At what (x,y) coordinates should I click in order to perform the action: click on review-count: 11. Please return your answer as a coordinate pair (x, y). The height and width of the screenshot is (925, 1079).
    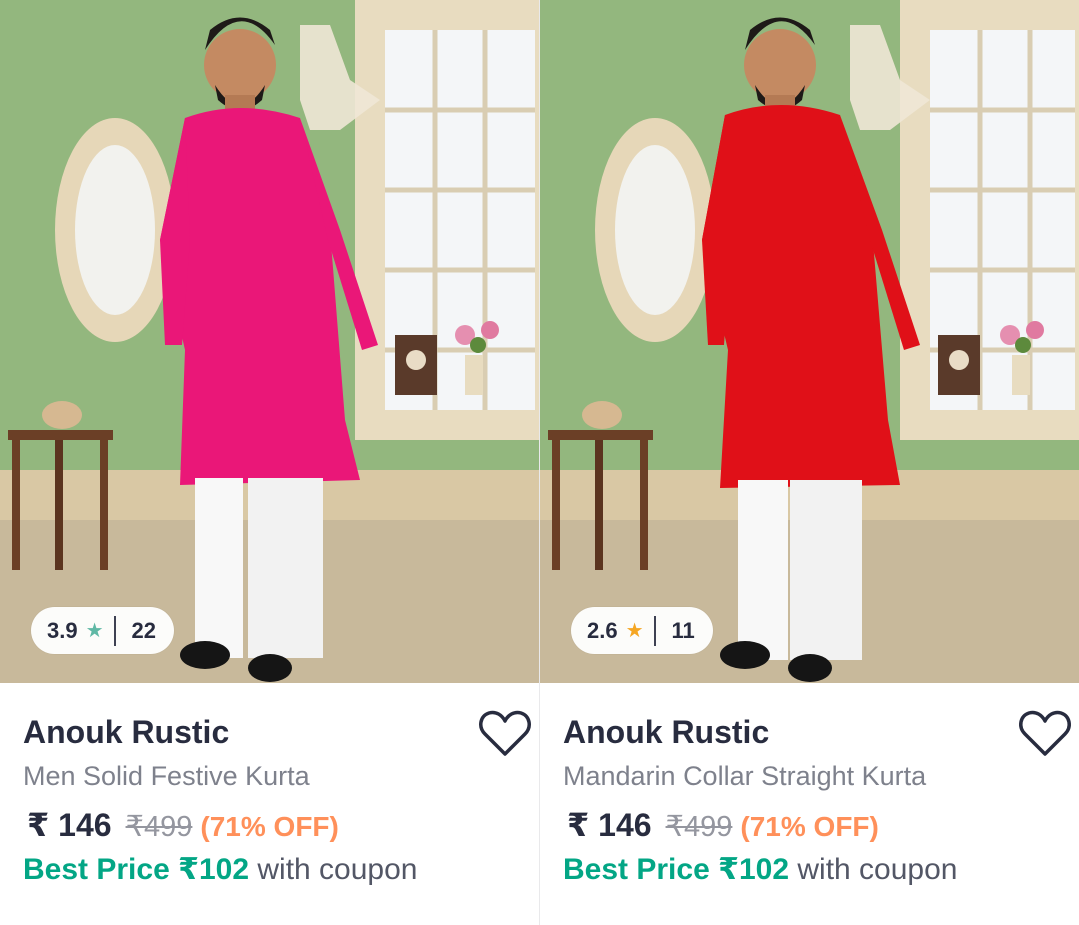
    Looking at the image, I should click on (683, 630).